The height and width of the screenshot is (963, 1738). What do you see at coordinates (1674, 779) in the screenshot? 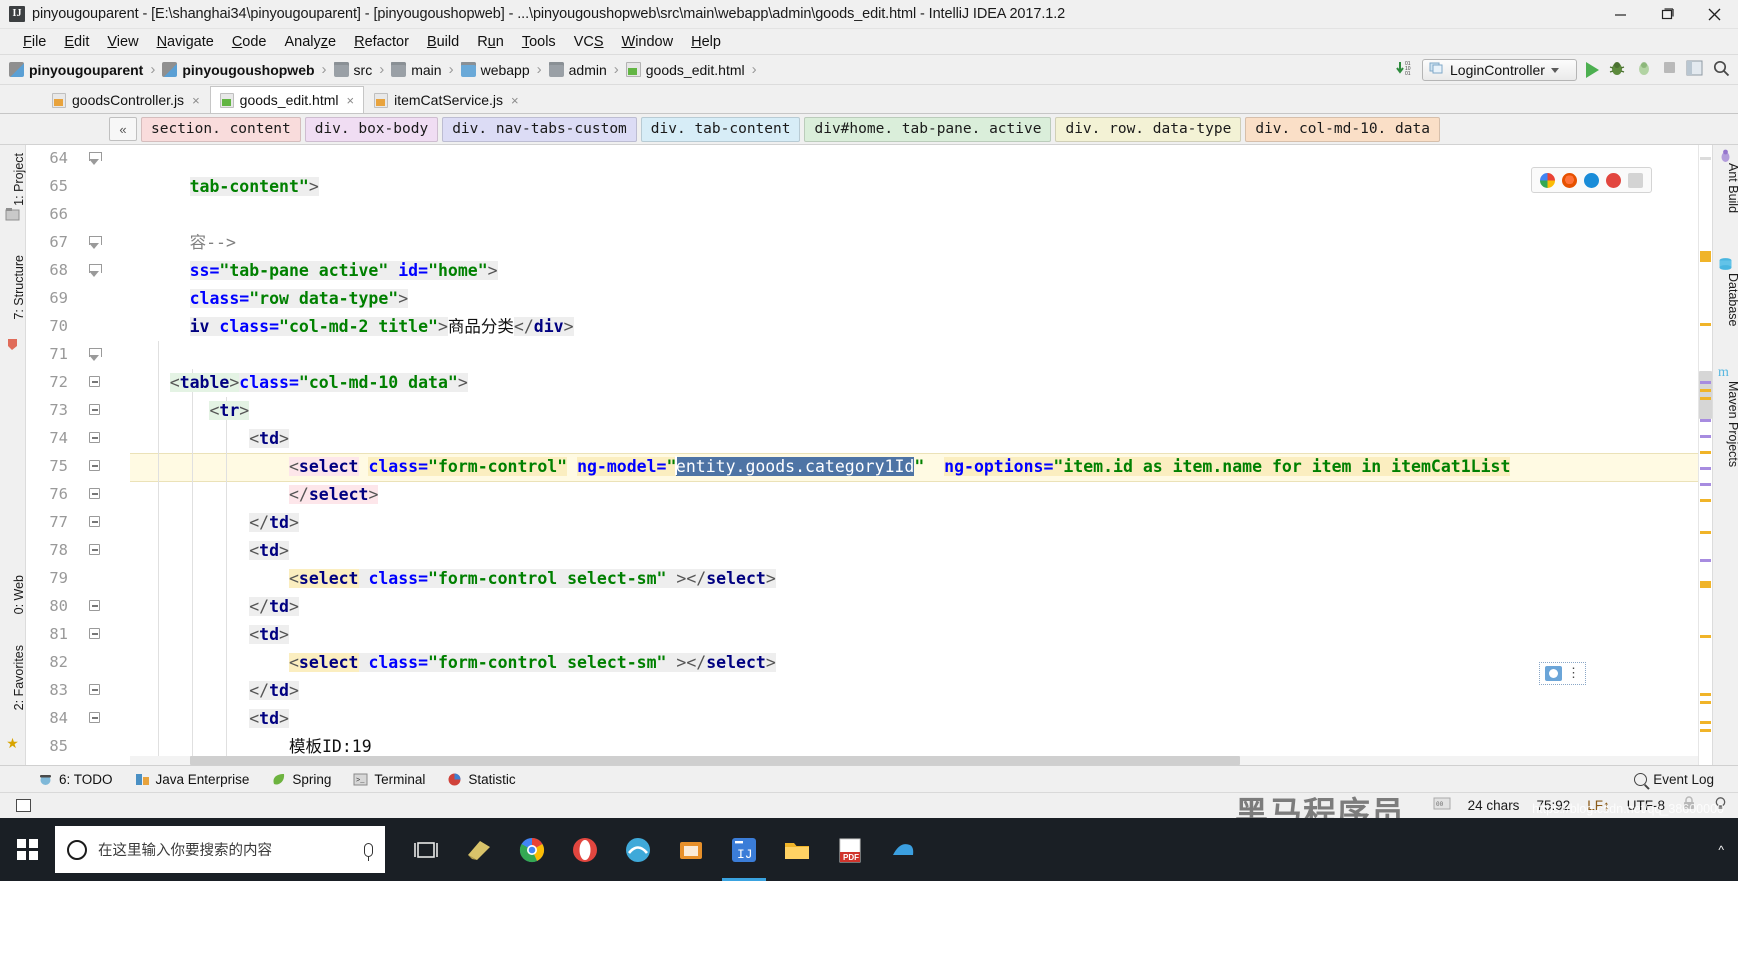
I see `event-log-button: Event Log` at bounding box center [1674, 779].